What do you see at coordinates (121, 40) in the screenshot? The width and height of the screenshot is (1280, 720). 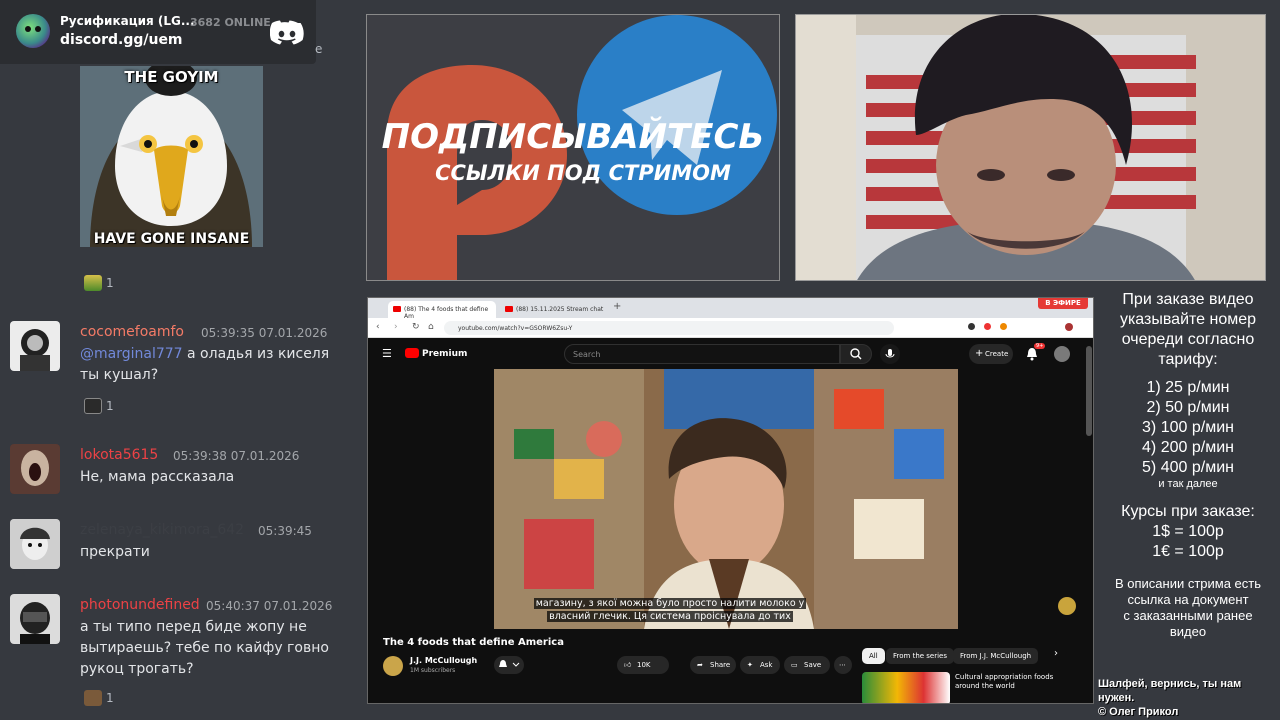 I see `invite-link: discord.gg/uem` at bounding box center [121, 40].